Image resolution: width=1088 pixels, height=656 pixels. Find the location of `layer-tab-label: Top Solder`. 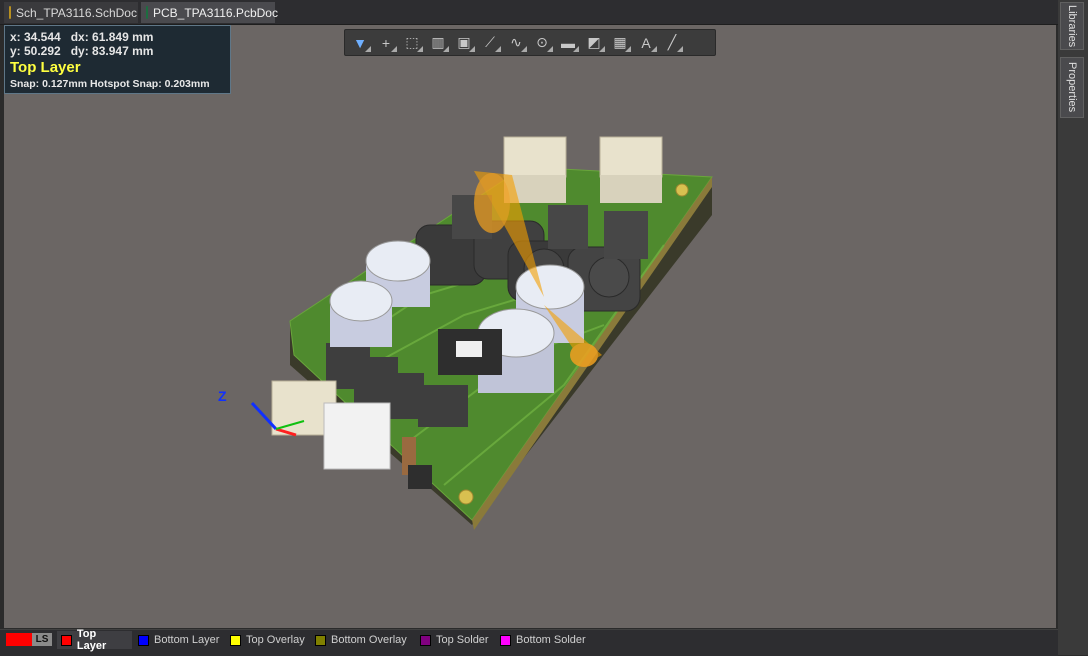

layer-tab-label: Top Solder is located at coordinates (462, 640).